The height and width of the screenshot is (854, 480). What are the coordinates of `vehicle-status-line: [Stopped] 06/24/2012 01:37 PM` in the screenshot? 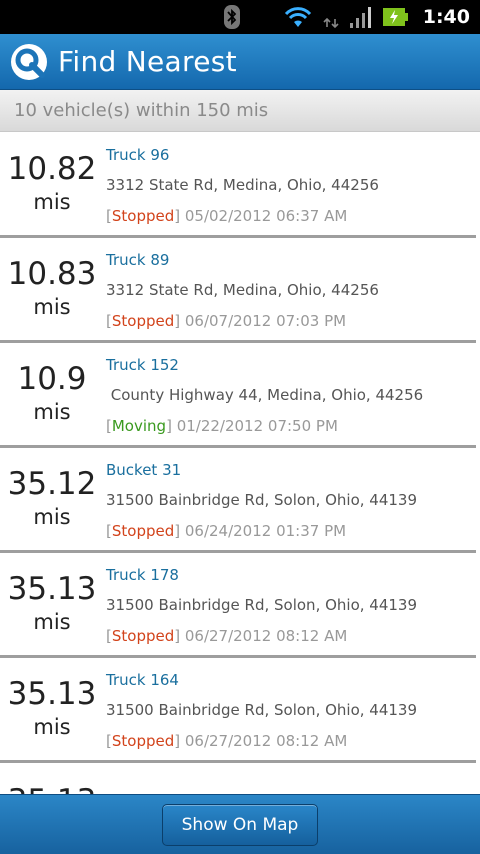 It's located at (226, 531).